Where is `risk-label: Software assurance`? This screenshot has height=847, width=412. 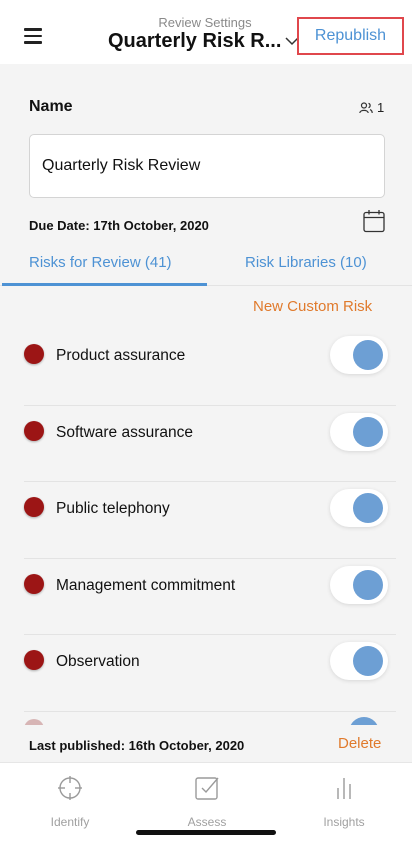
risk-label: Software assurance is located at coordinates (124, 432).